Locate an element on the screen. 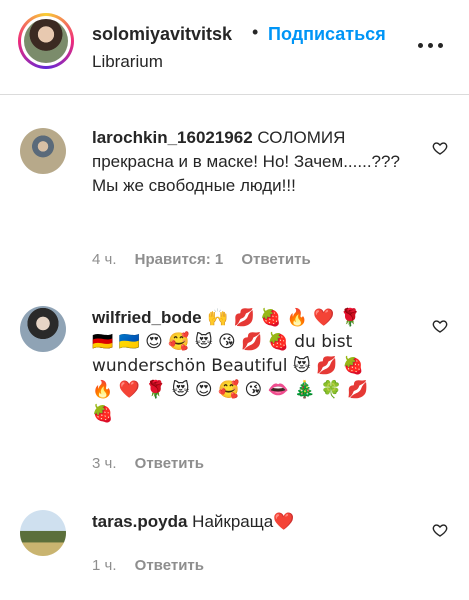 The width and height of the screenshot is (469, 600). comment-text: 🇩🇪 🇺🇦 😍 🥰 😻 😘 💋 🍓 du bist is located at coordinates (222, 342).